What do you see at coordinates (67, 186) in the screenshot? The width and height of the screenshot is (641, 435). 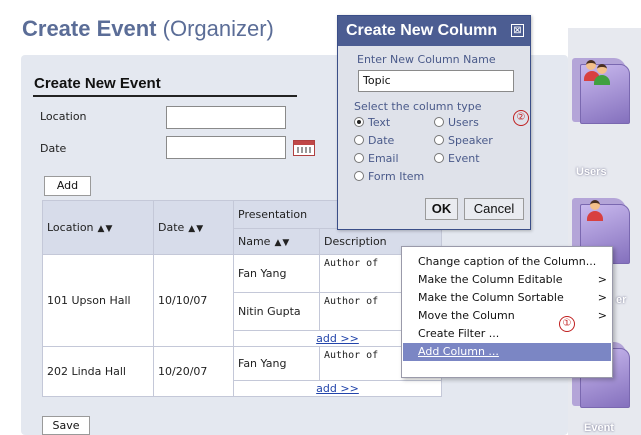 I see `add-button: Add` at bounding box center [67, 186].